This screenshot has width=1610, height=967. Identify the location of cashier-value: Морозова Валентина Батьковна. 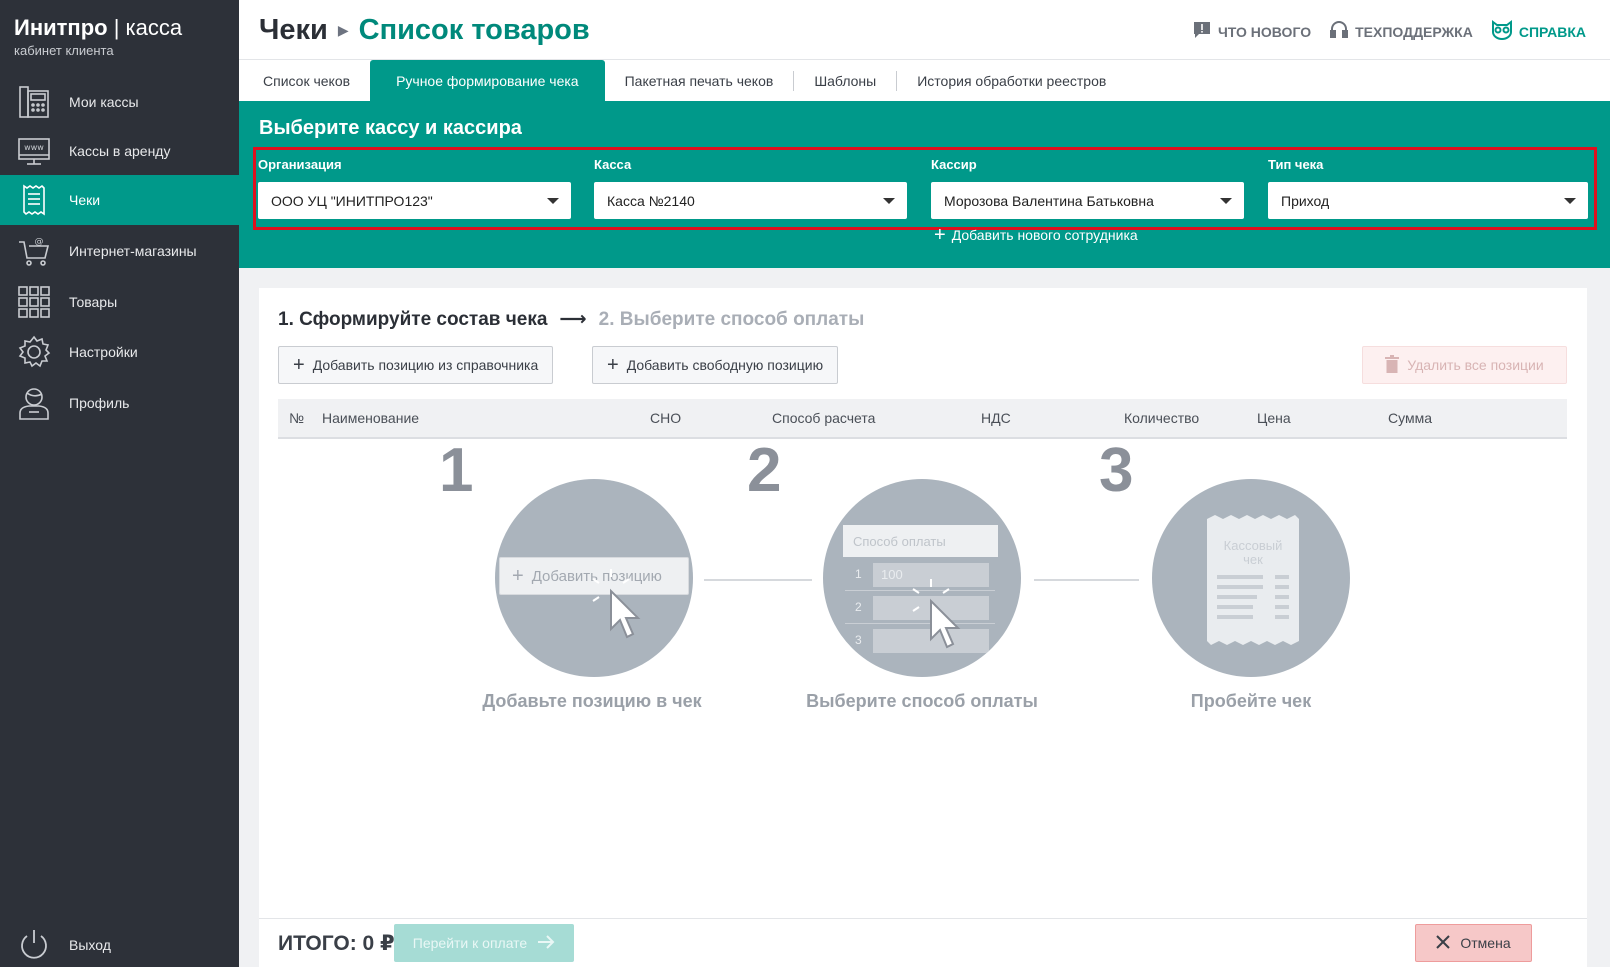
(1049, 200).